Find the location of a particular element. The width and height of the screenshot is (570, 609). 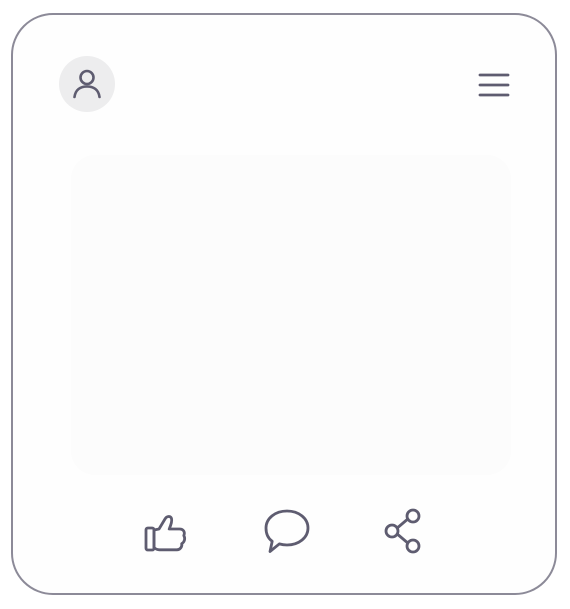

menu-button is located at coordinates (494, 85).